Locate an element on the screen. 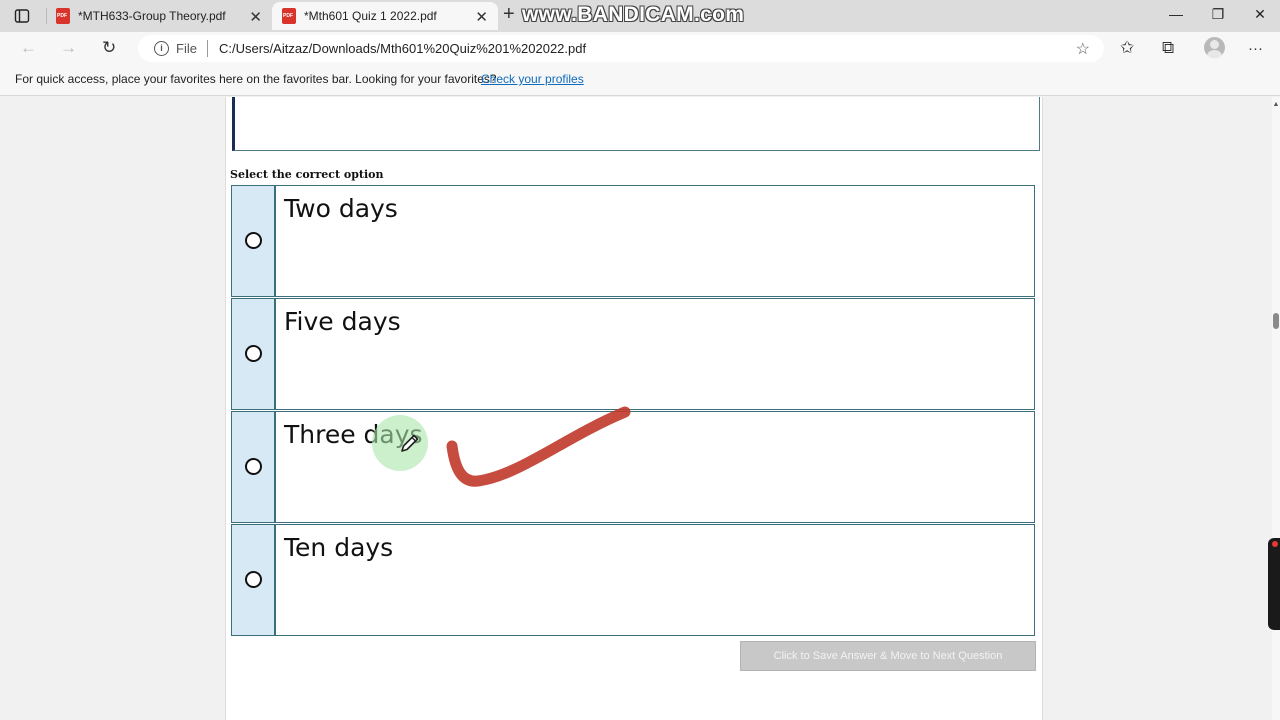 The width and height of the screenshot is (1280, 720). reload-button: ↻ is located at coordinates (109, 48).